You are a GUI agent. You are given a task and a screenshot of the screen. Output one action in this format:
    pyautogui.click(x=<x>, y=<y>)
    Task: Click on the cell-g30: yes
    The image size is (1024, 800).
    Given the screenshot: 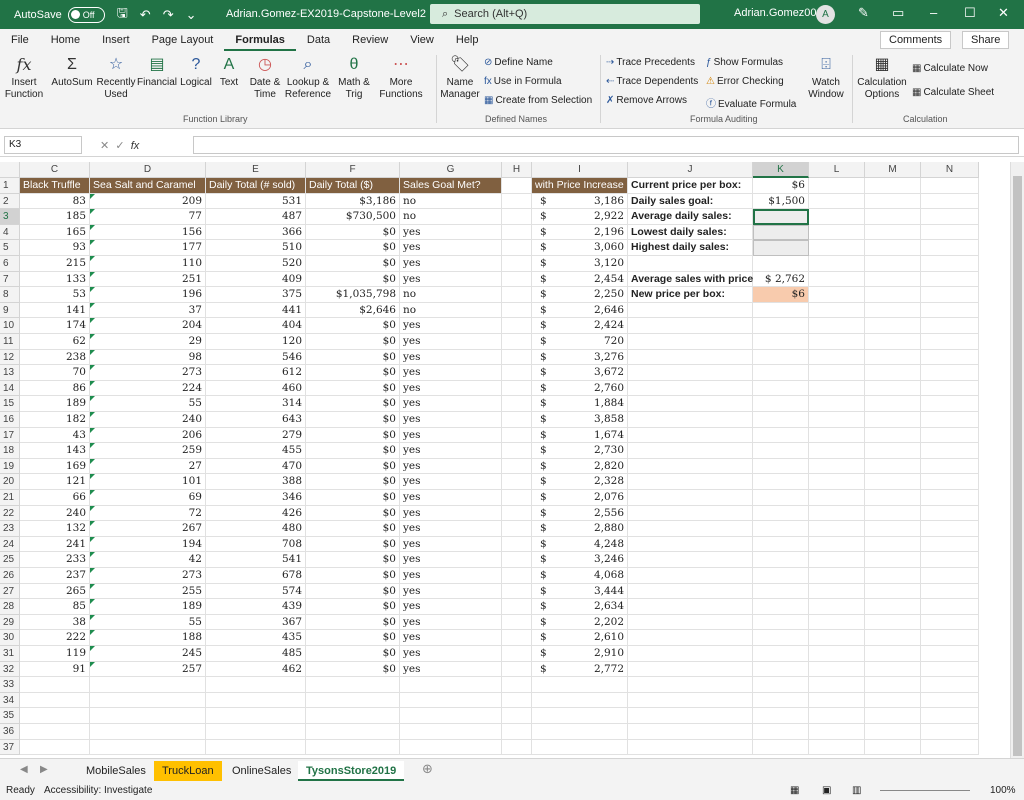 What is the action you would take?
    pyautogui.click(x=451, y=638)
    